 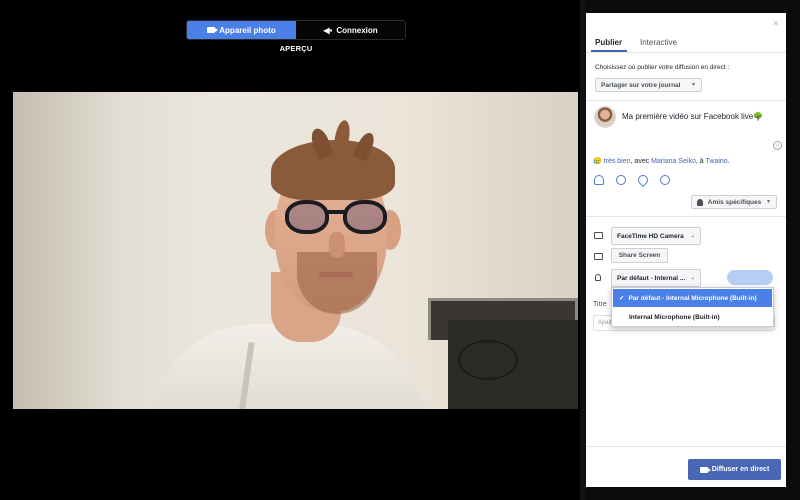 I want to click on glasses-bridge, so click(x=336, y=212).